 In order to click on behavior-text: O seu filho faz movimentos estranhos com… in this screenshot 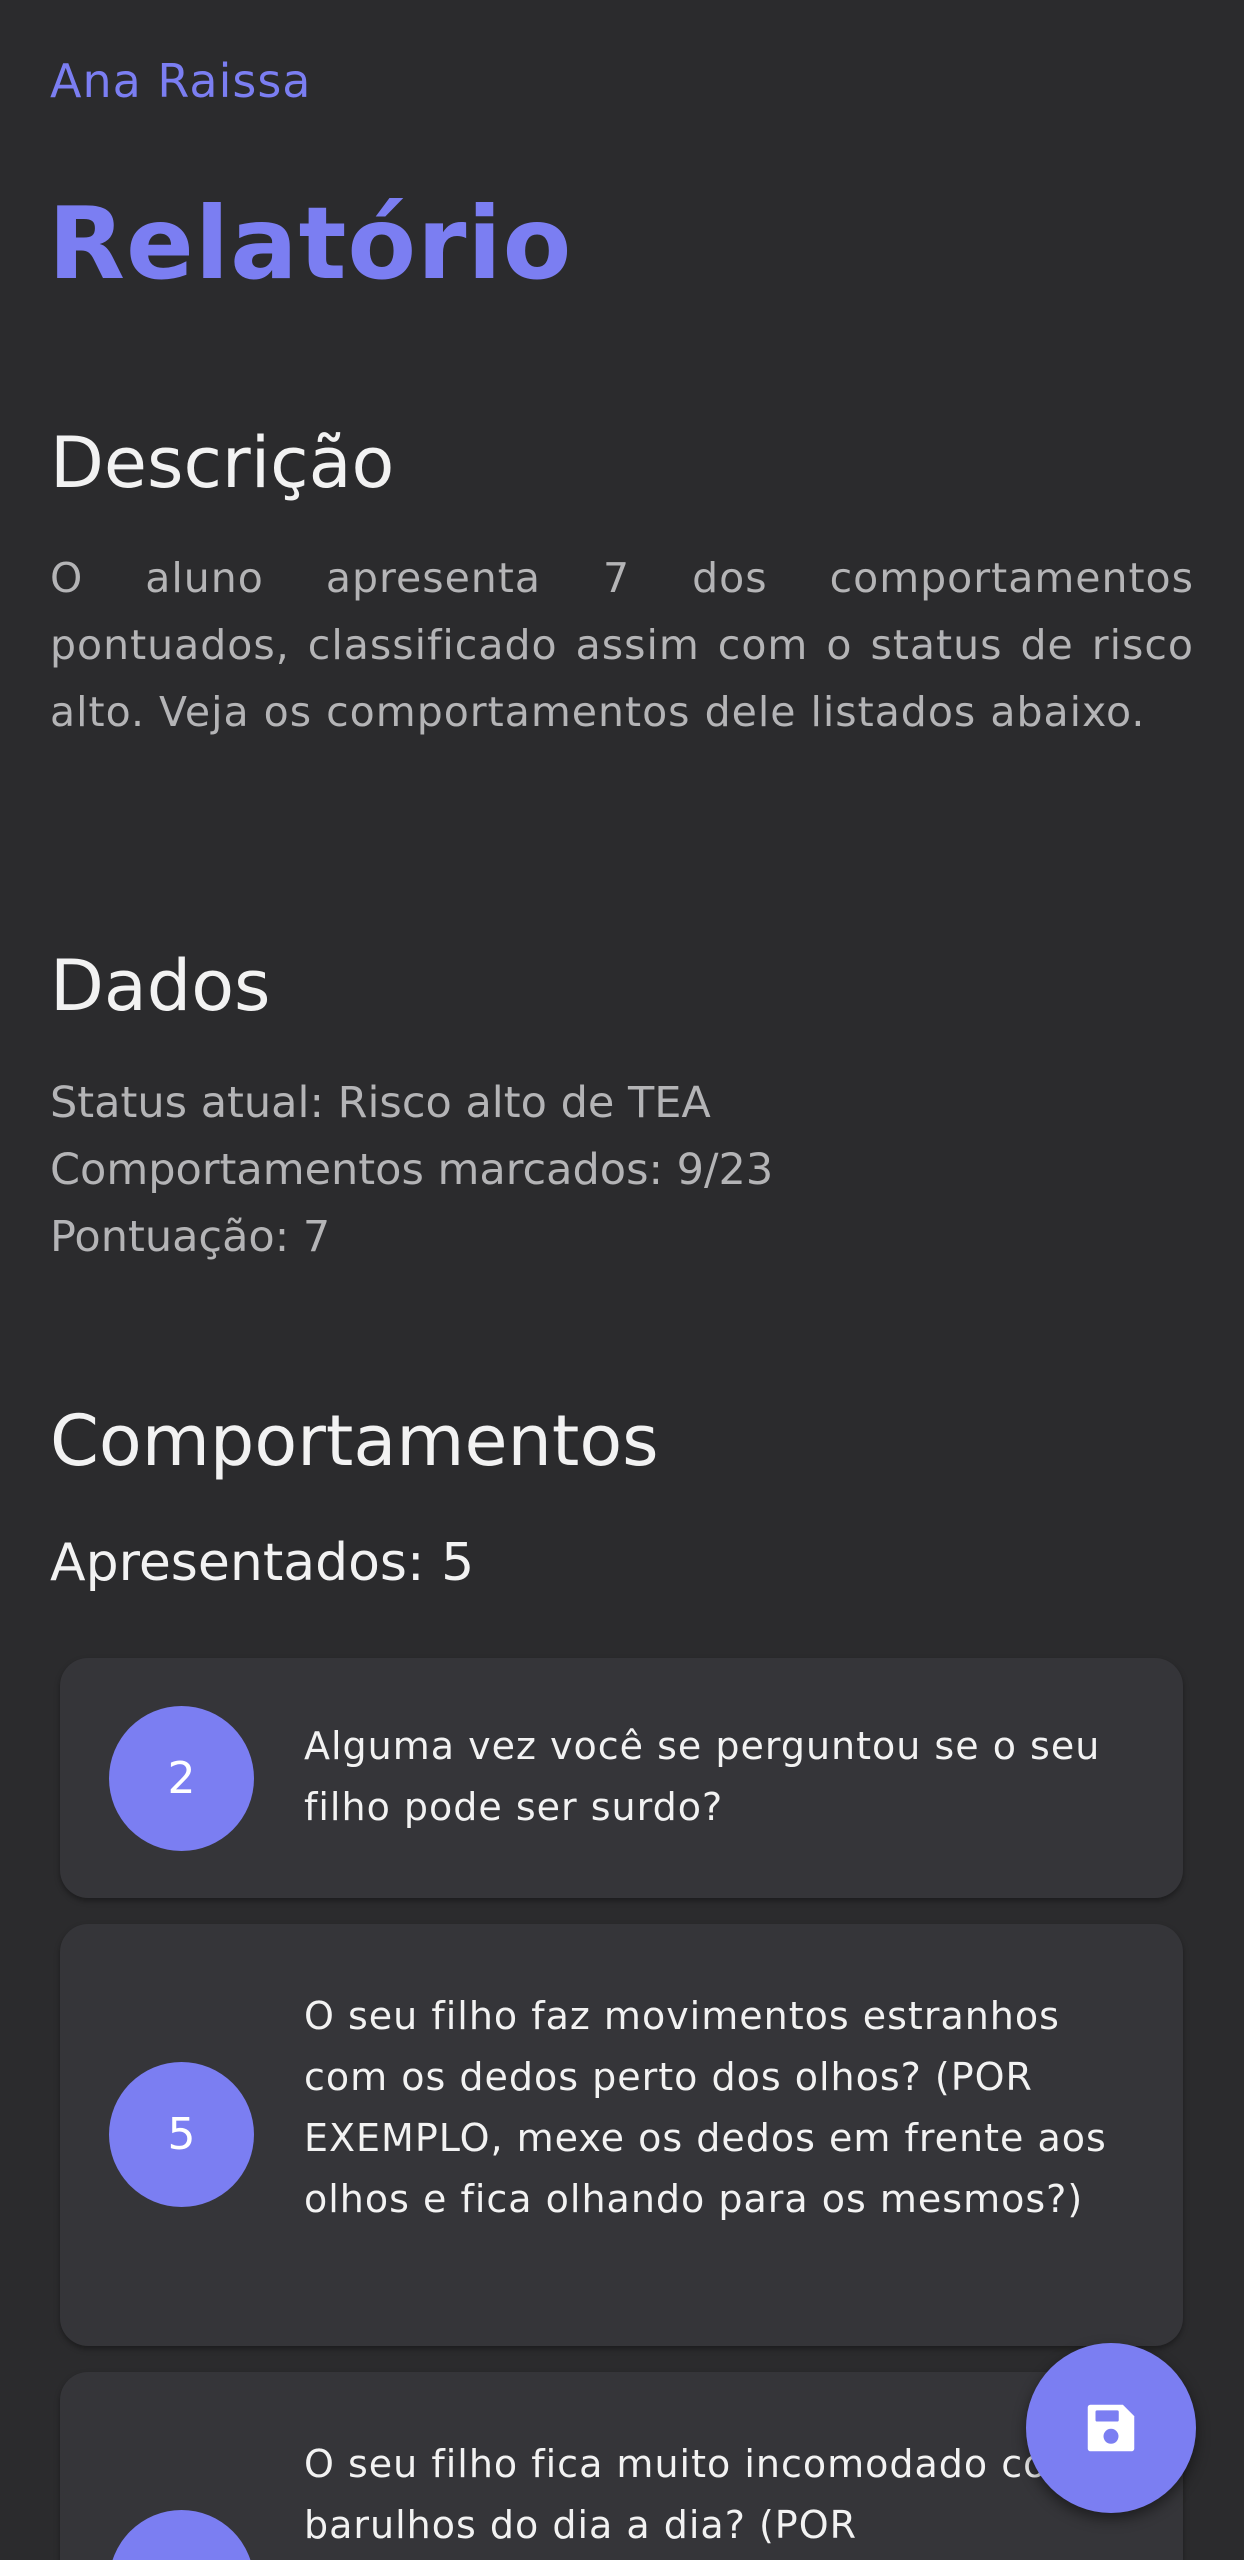, I will do `click(705, 2107)`.